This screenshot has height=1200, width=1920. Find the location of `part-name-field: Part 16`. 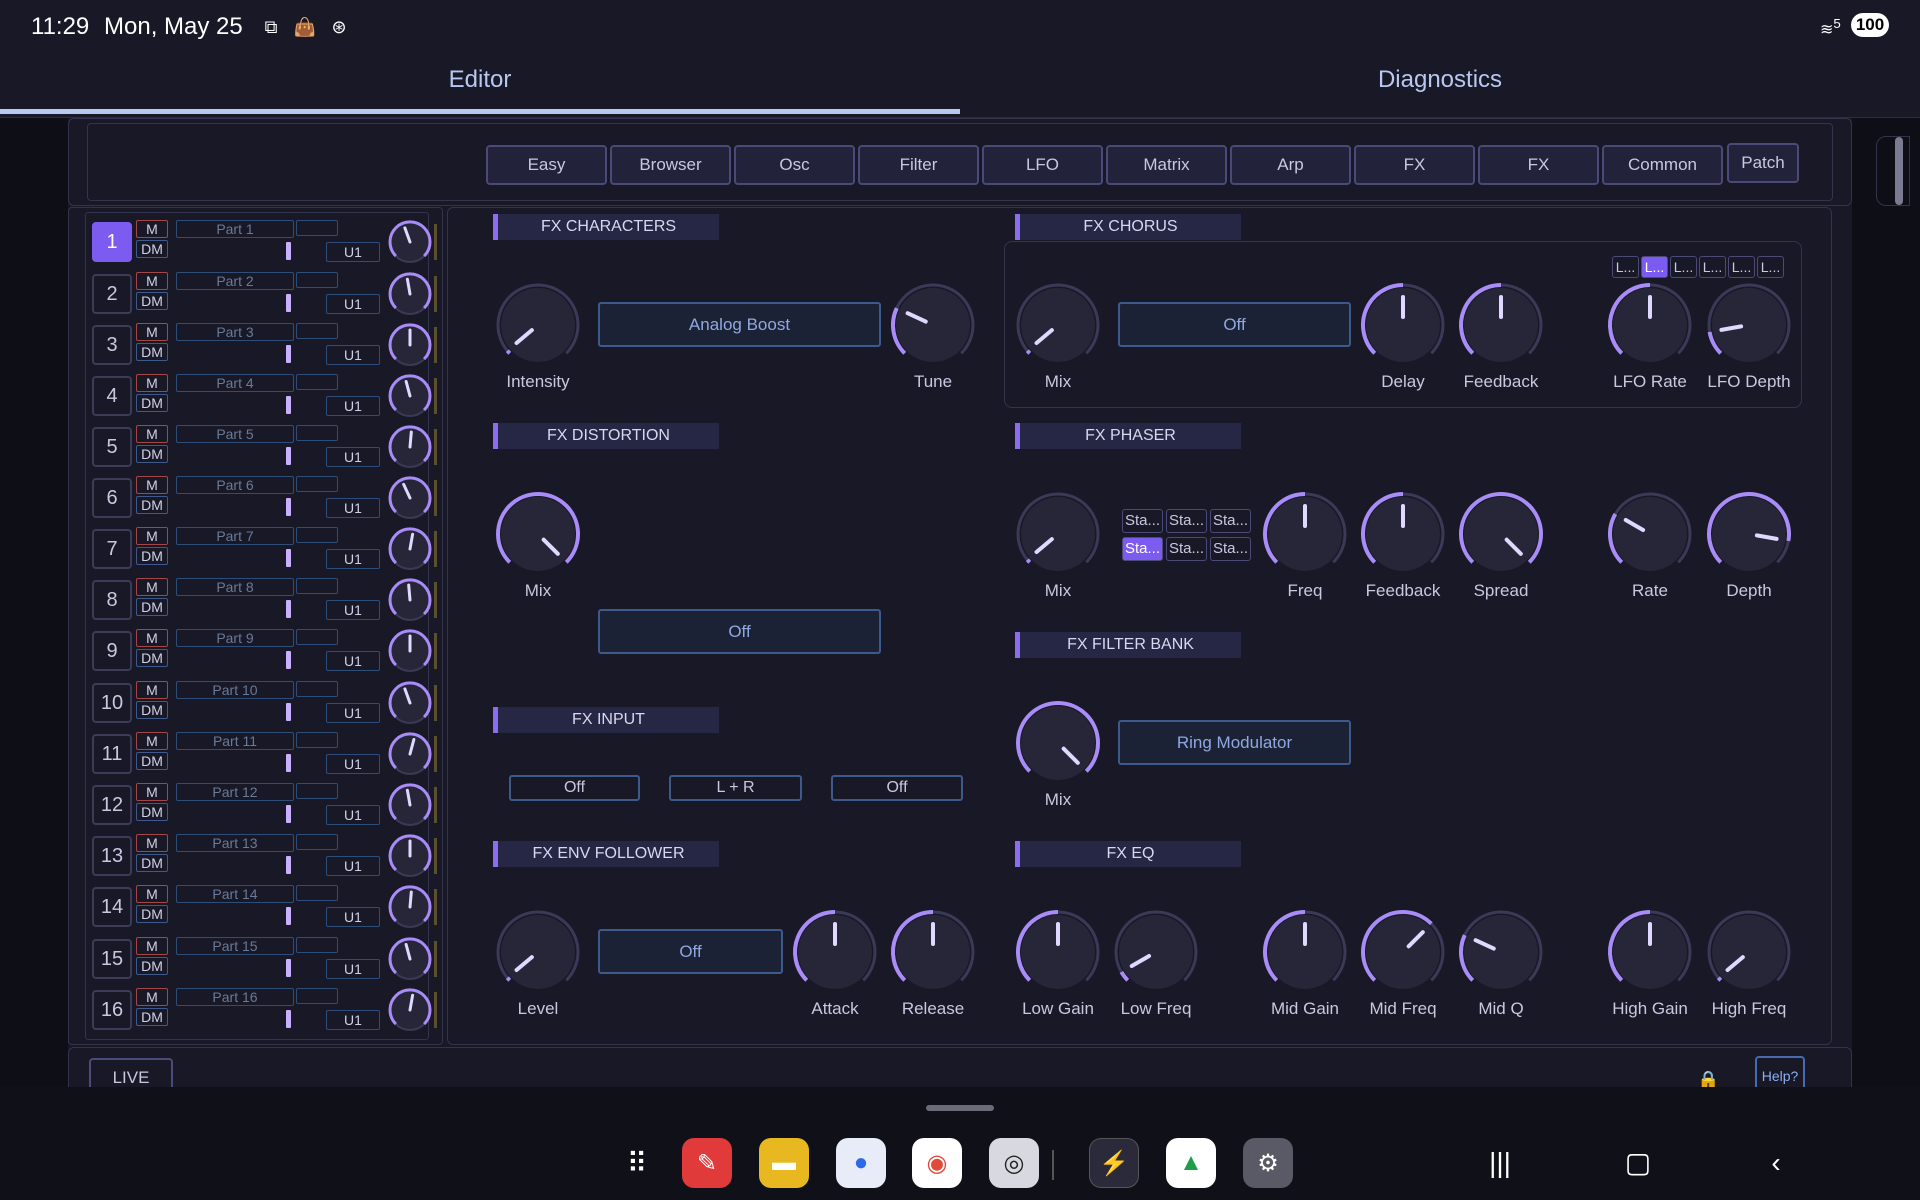

part-name-field: Part 16 is located at coordinates (235, 997).